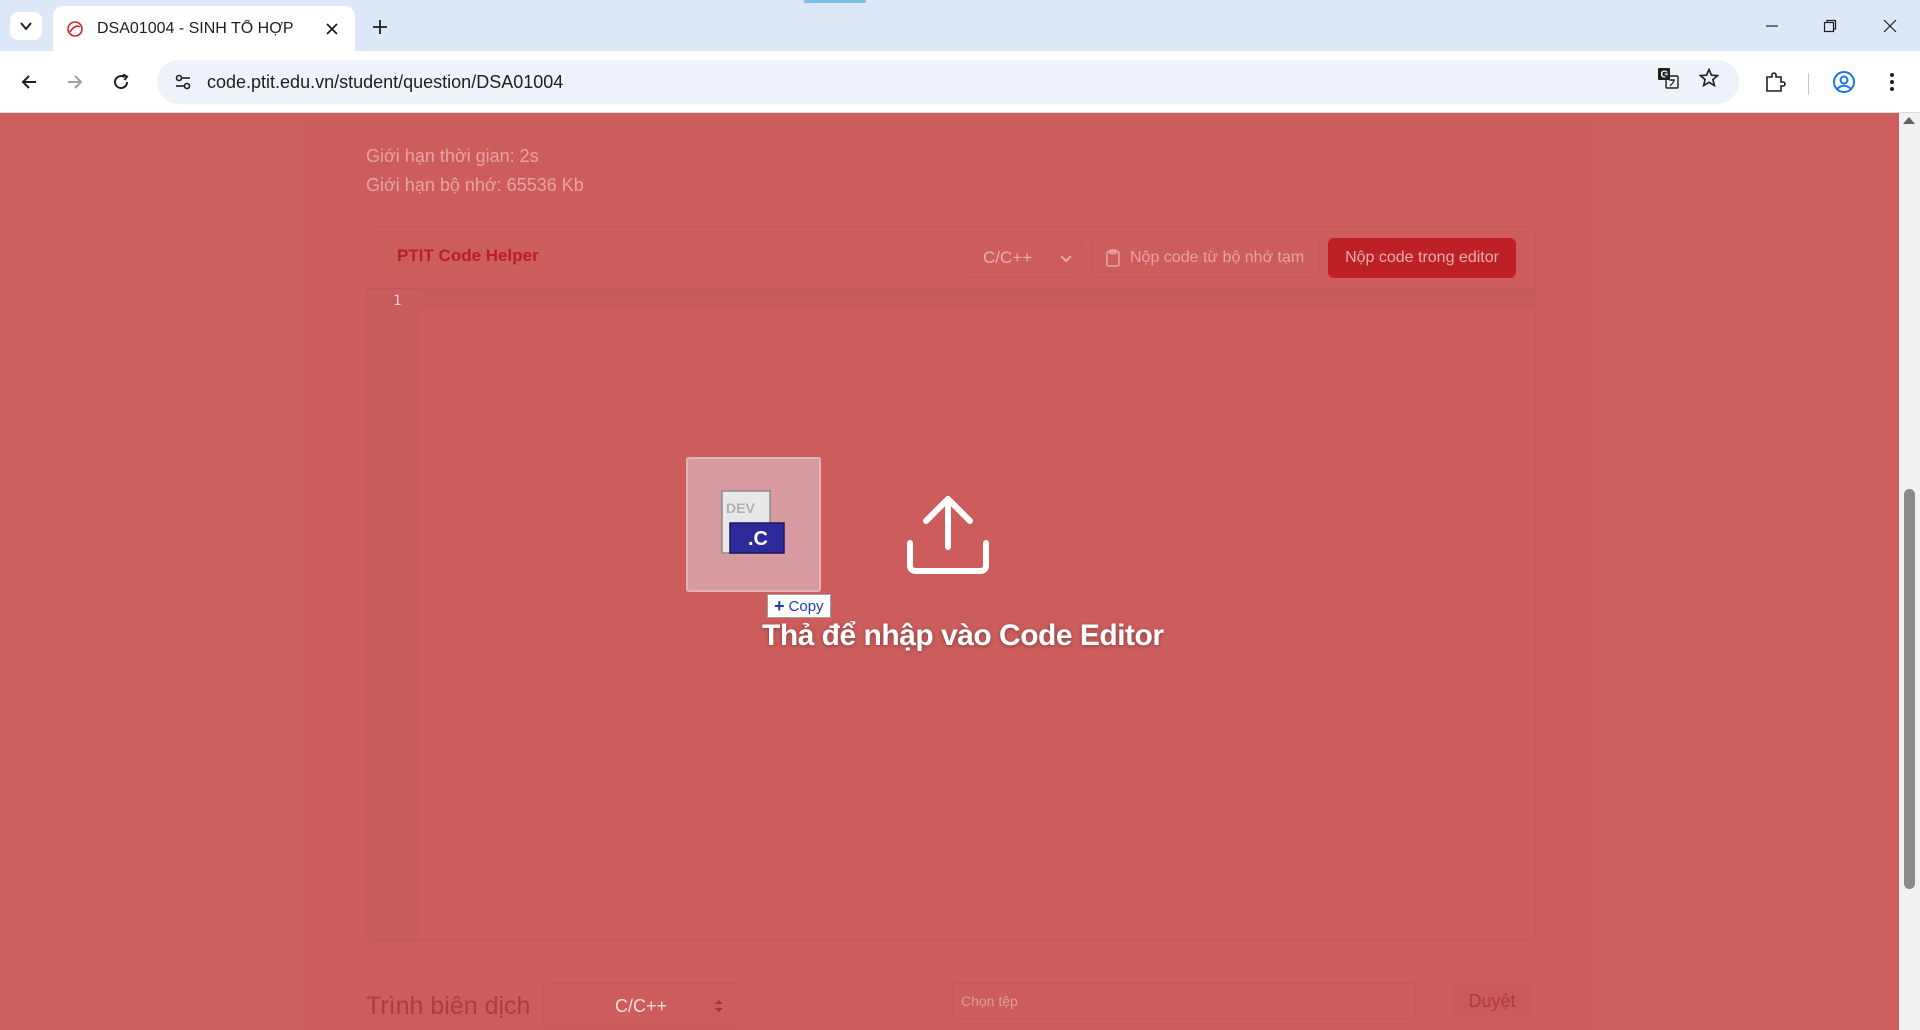 This screenshot has width=1920, height=1030. Describe the element at coordinates (1008, 257) in the screenshot. I see `editor-language-value: C/C++` at that location.